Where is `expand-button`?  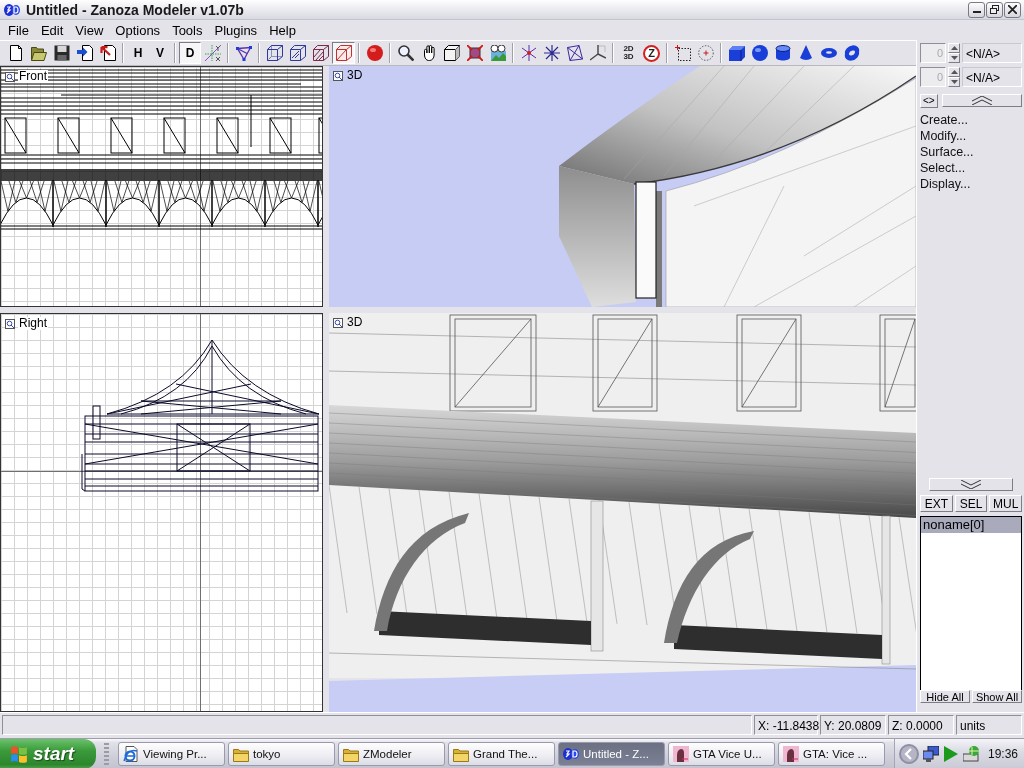
expand-button is located at coordinates (971, 484).